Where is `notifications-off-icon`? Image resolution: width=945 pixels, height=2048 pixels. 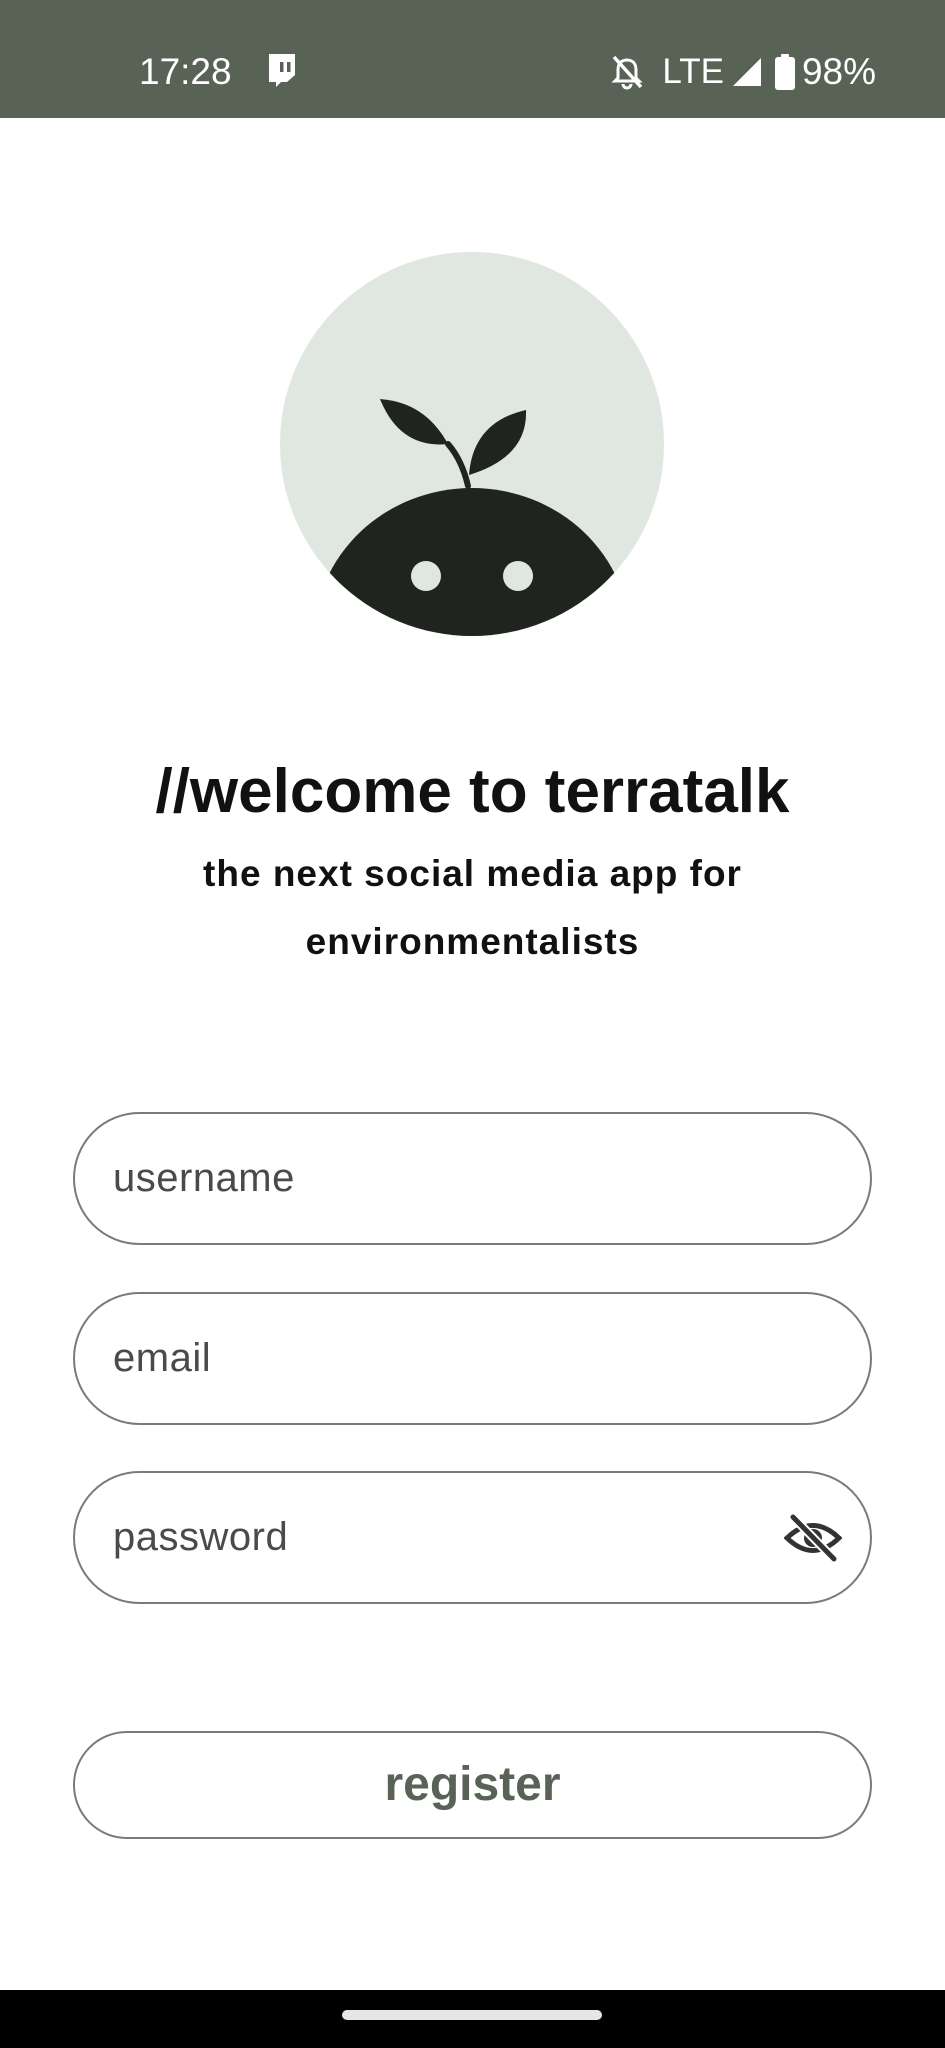
notifications-off-icon is located at coordinates (627, 72).